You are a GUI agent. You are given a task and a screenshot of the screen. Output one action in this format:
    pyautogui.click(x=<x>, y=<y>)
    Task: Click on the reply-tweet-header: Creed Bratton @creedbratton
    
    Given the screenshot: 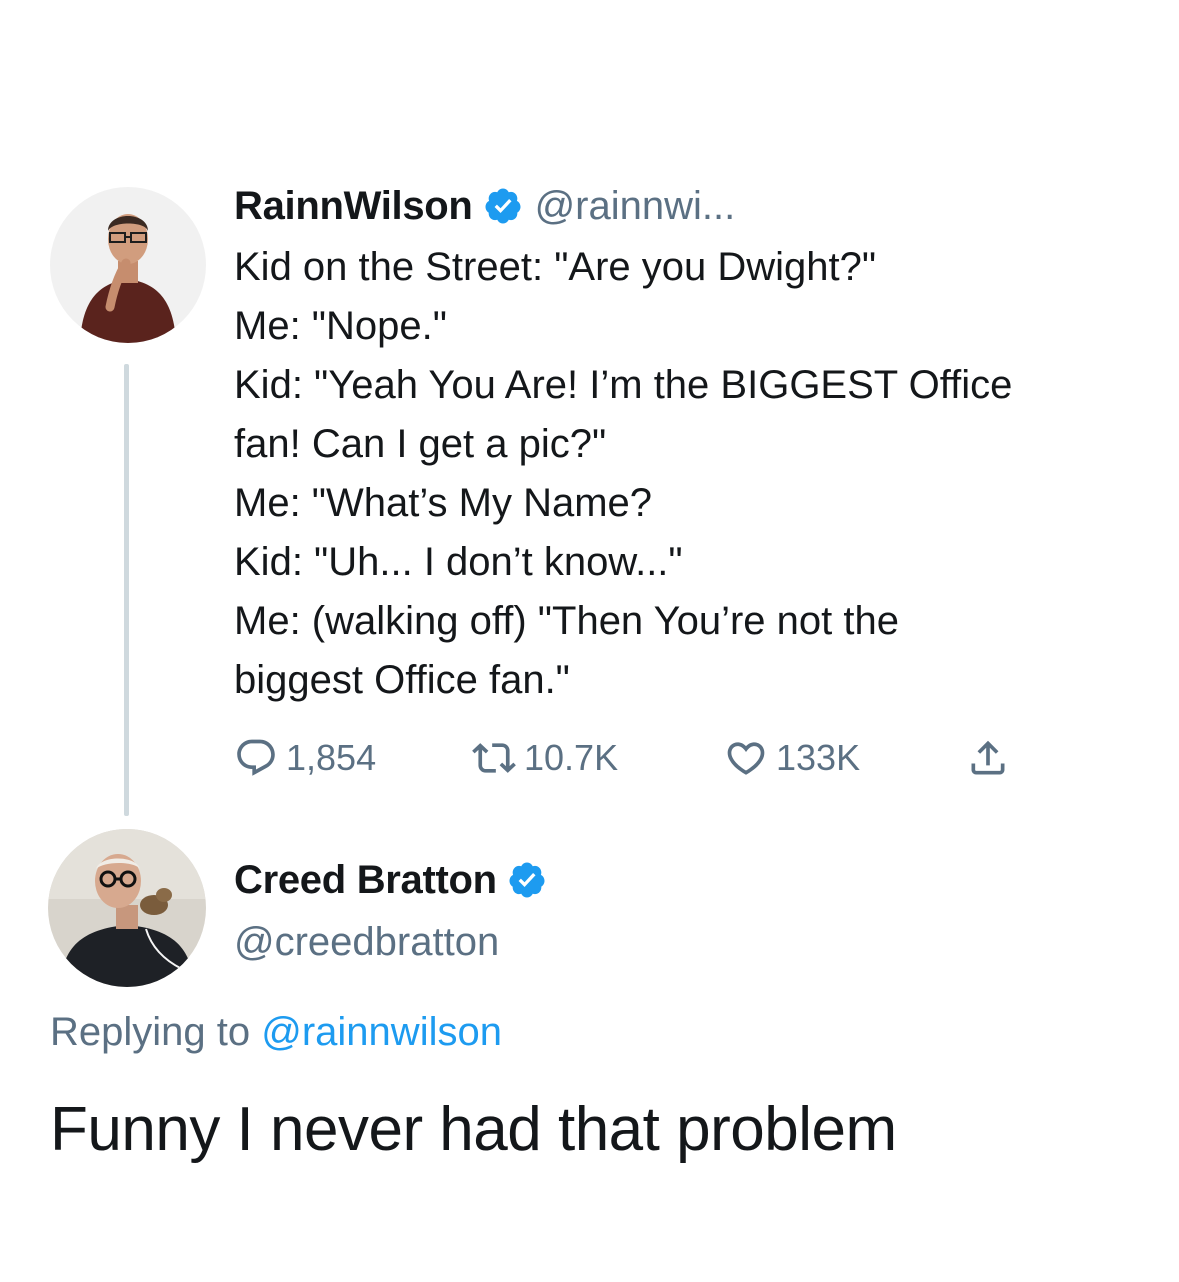 What is the action you would take?
    pyautogui.click(x=390, y=911)
    